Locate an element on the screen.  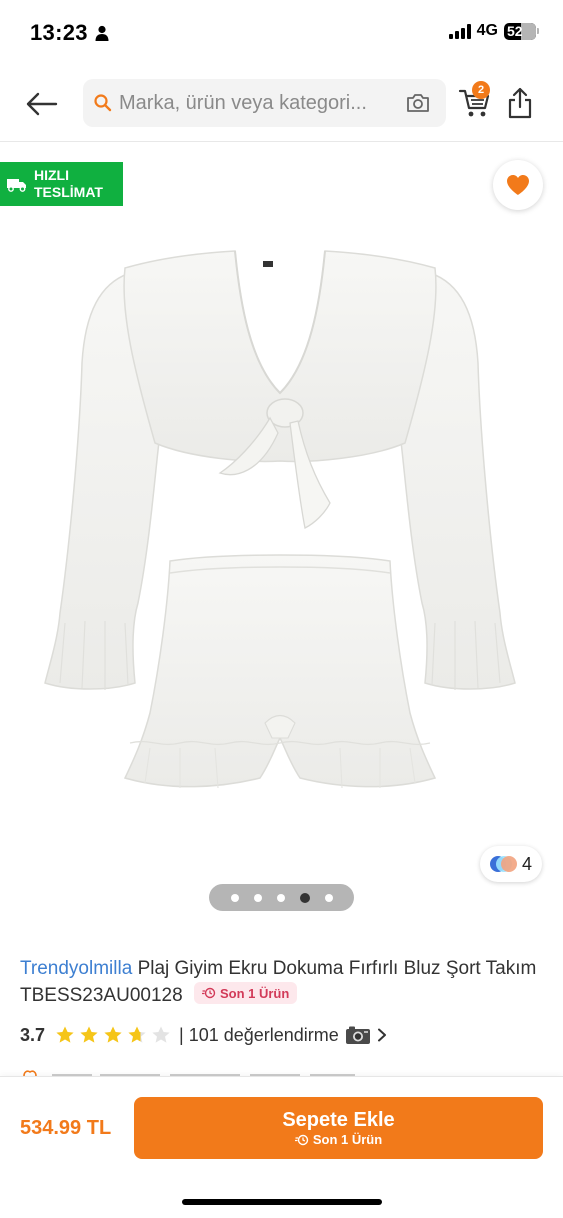
arrow-left-icon is located at coordinates (42, 104).